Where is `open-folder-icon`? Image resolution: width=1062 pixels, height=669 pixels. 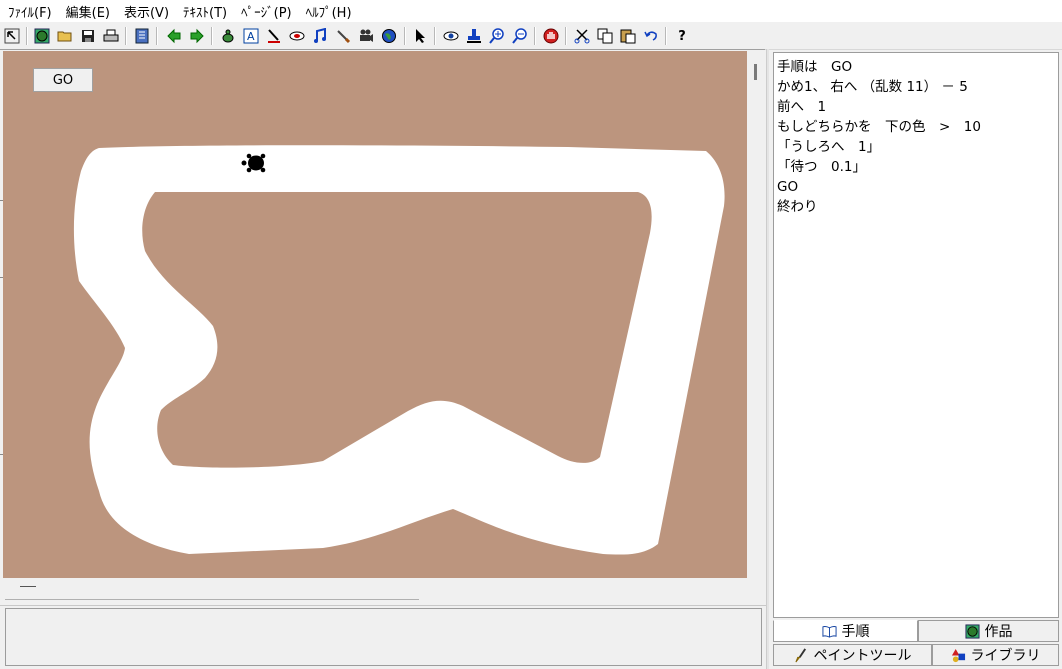
open-folder-icon is located at coordinates (65, 36).